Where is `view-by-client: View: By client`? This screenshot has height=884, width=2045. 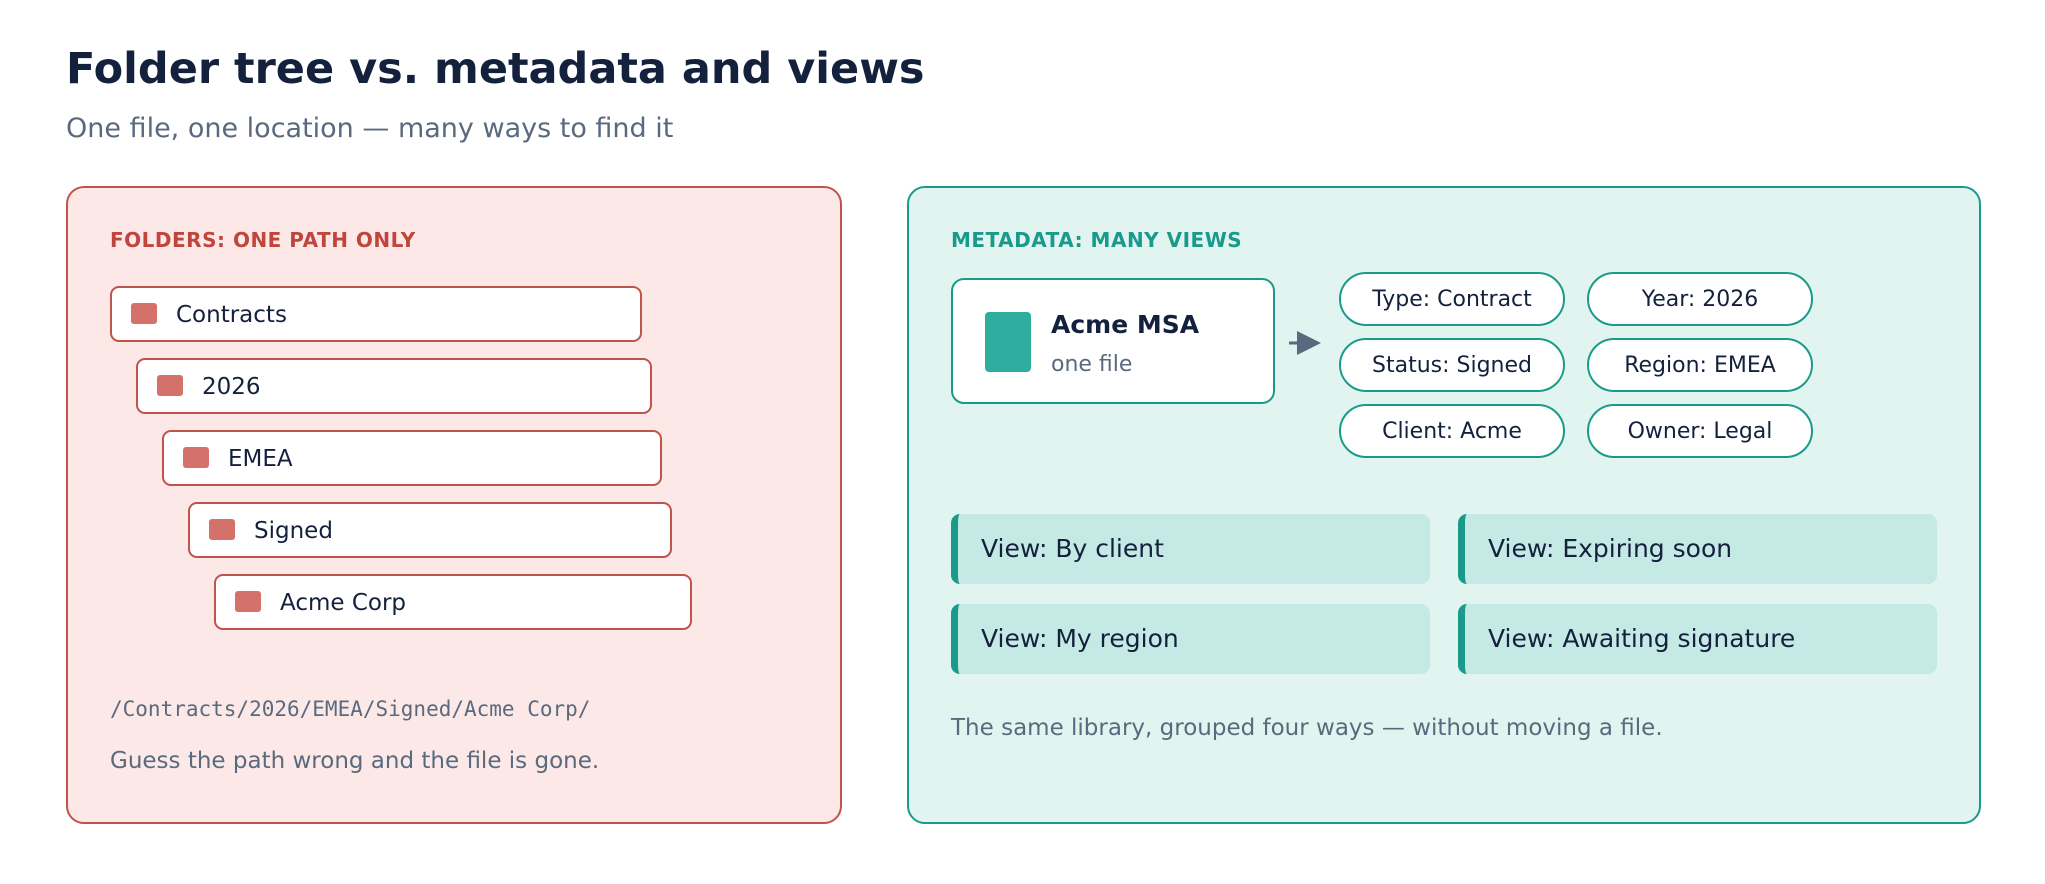
view-by-client: View: By client is located at coordinates (1190, 549).